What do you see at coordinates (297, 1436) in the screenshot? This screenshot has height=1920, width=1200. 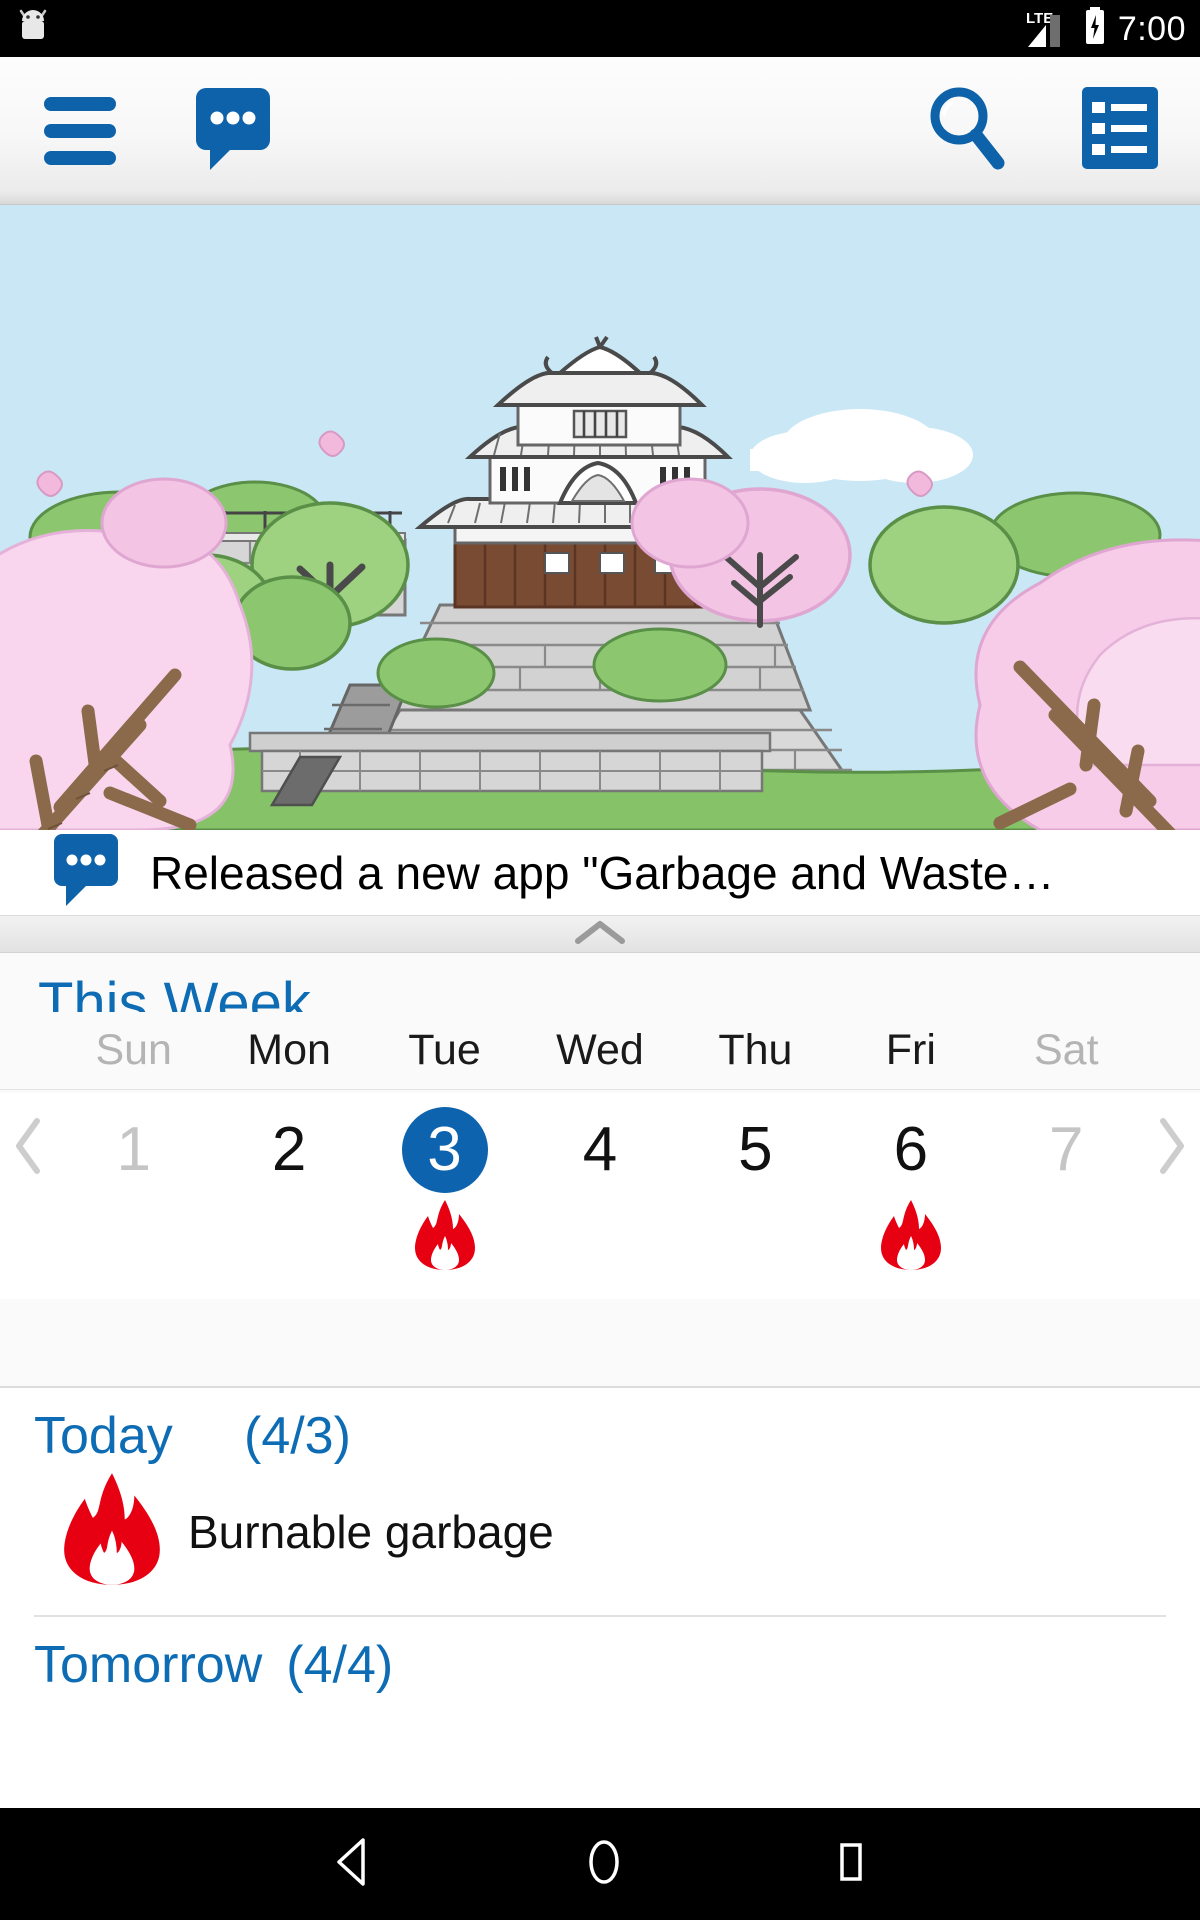 I see `schedule-date-today: (4/3)` at bounding box center [297, 1436].